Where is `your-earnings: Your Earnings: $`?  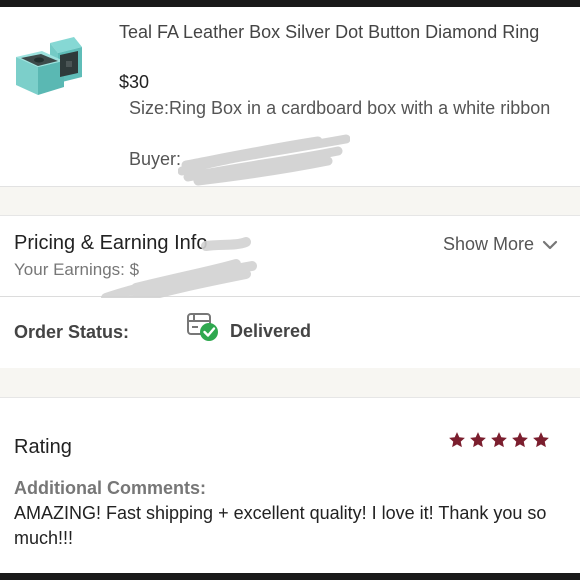 your-earnings: Your Earnings: $ is located at coordinates (77, 269).